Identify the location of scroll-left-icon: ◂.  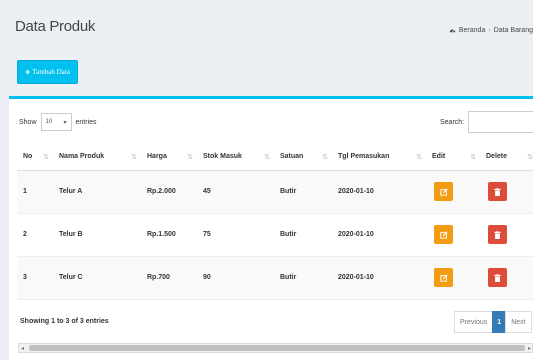
(22, 348).